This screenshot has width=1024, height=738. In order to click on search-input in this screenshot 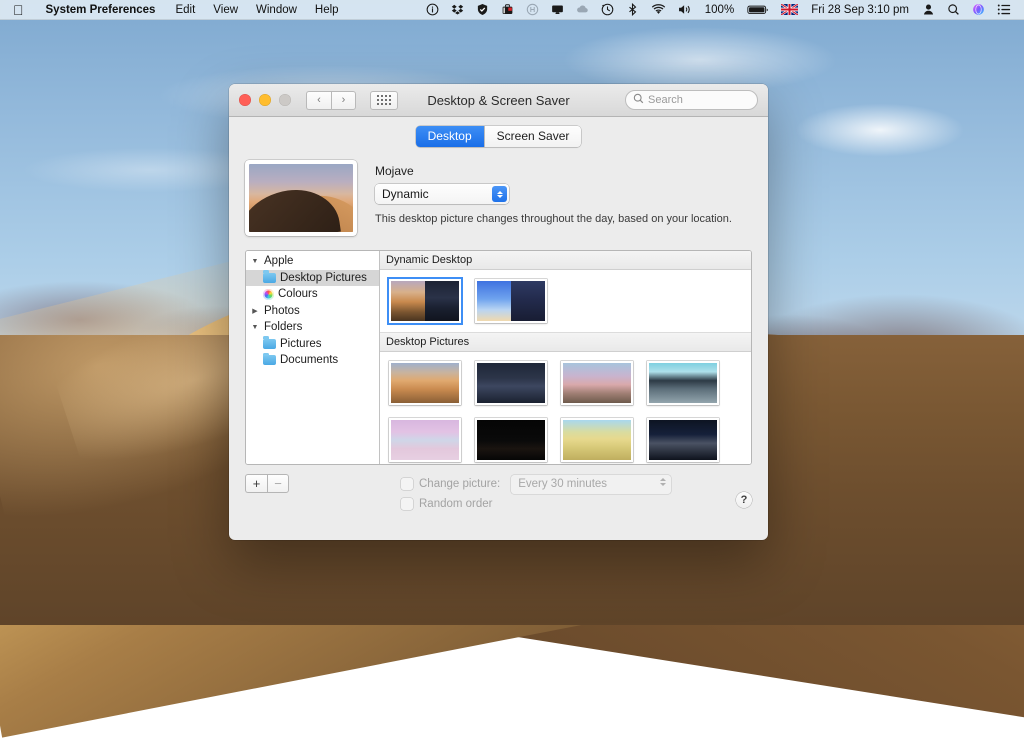, I will do `click(699, 100)`.